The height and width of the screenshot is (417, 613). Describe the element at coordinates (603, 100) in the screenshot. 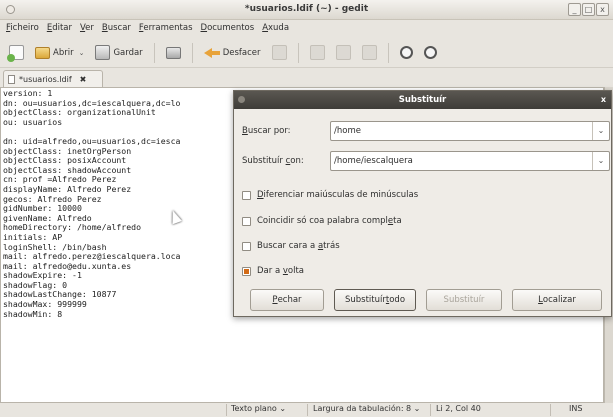

I see `close-dialog-icon: x` at that location.